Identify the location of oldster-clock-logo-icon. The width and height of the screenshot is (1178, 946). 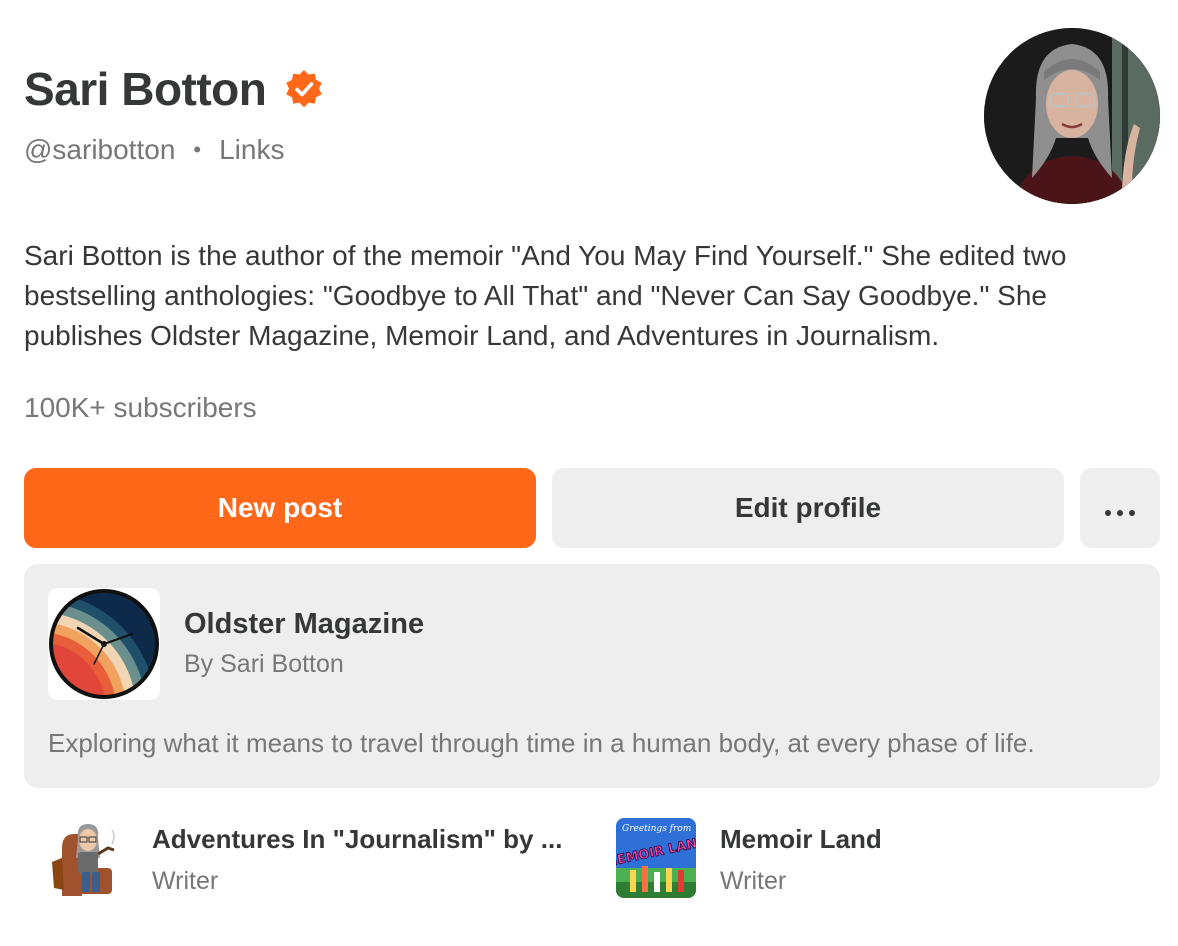
(104, 644).